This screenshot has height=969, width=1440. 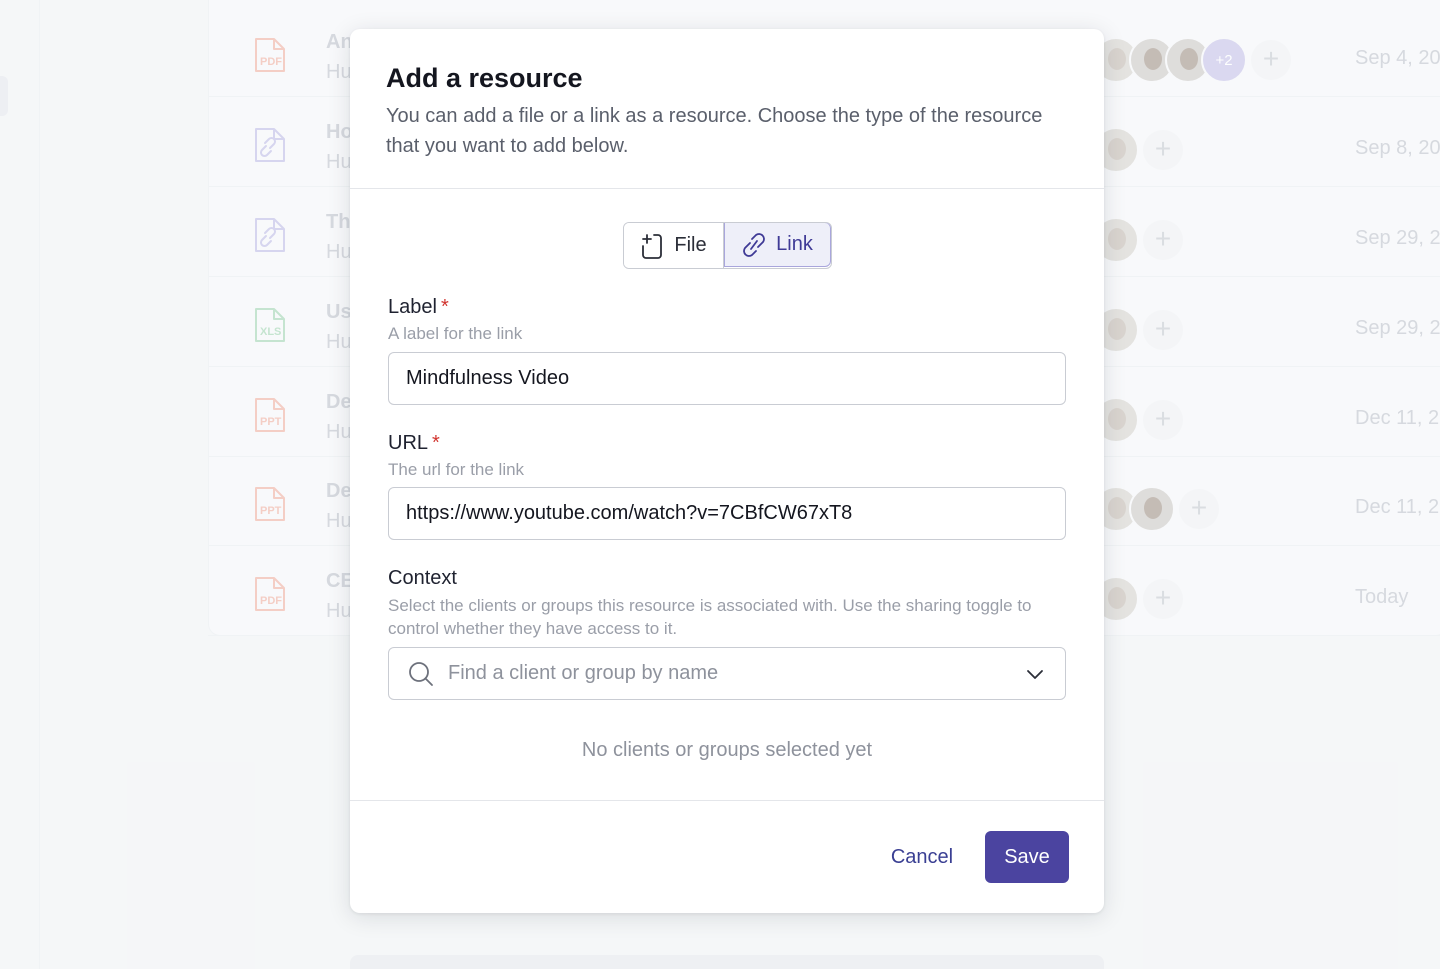 What do you see at coordinates (422, 578) in the screenshot?
I see `context-field-label: Context` at bounding box center [422, 578].